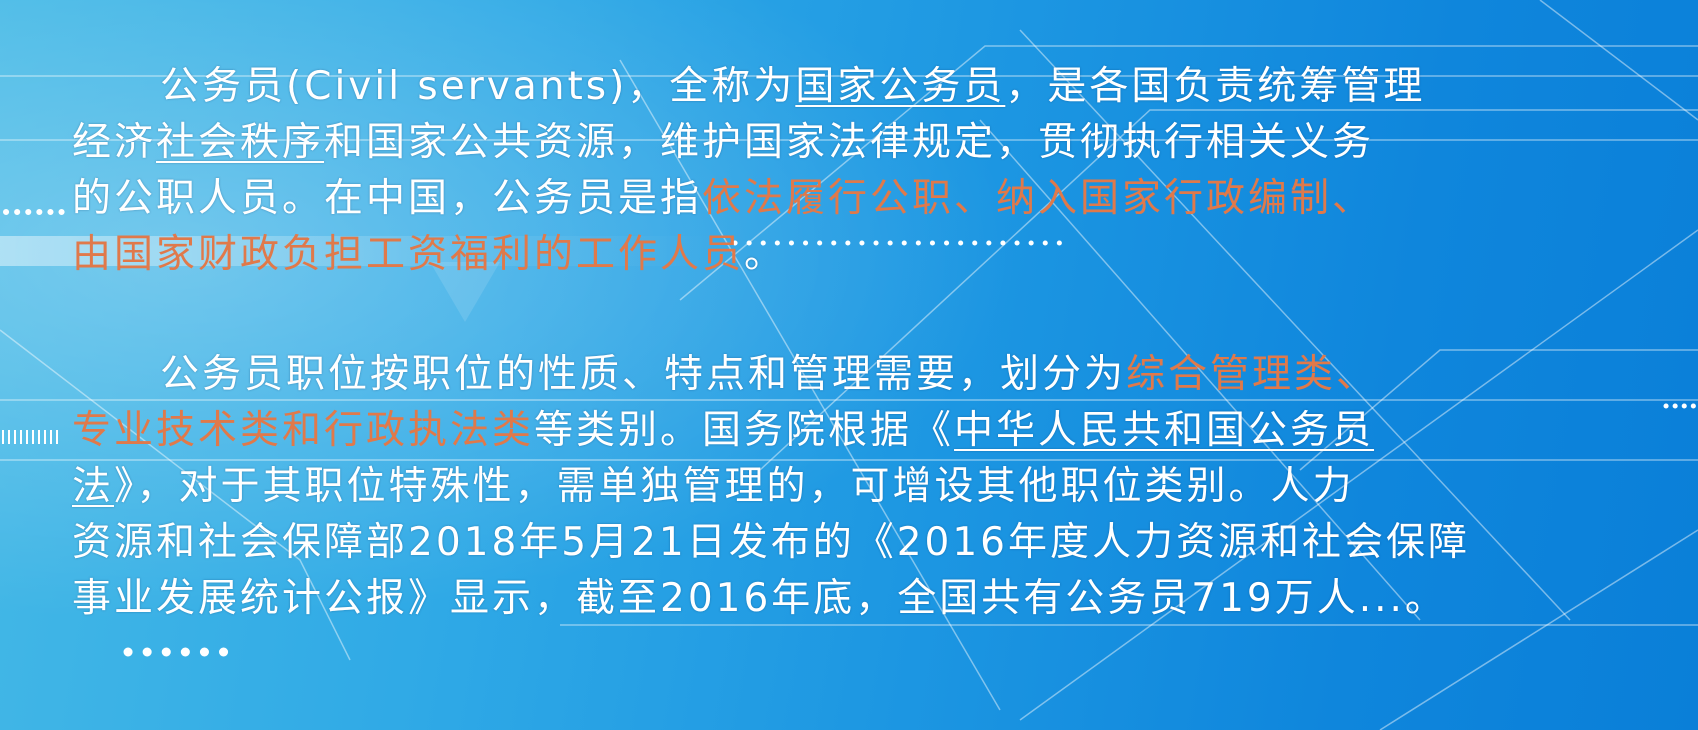 This screenshot has height=730, width=1698. Describe the element at coordinates (1252, 374) in the screenshot. I see `highlighted-phrase: 综合管理类、` at that location.